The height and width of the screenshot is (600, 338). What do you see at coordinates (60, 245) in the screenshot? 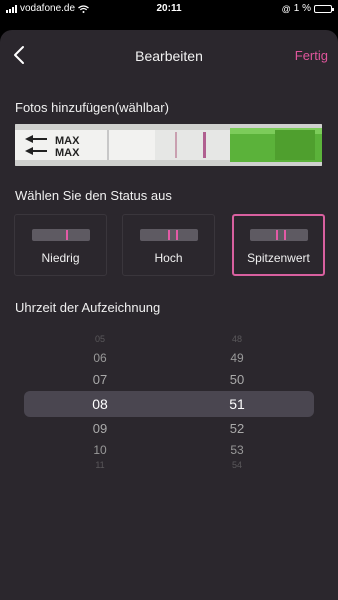
I see `status-option-niedrig: Niedrig` at bounding box center [60, 245].